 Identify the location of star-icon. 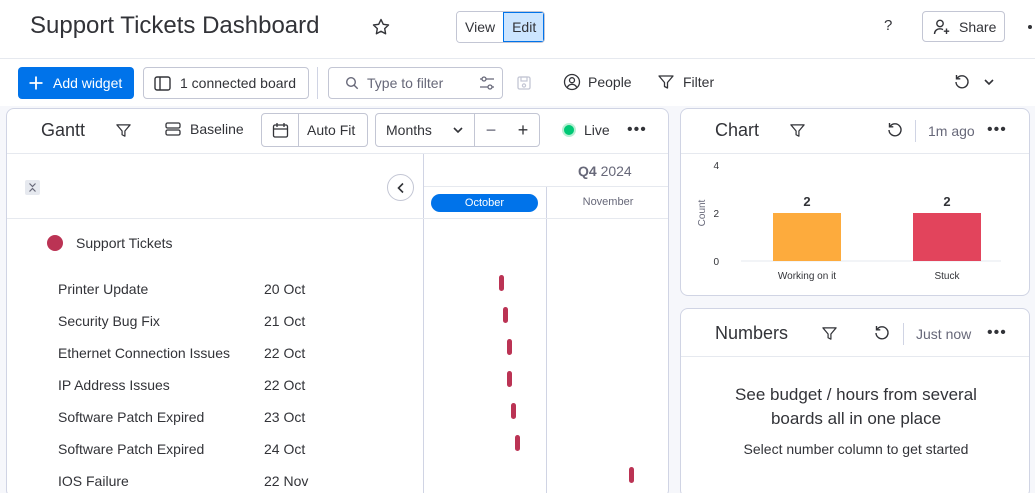
(381, 27).